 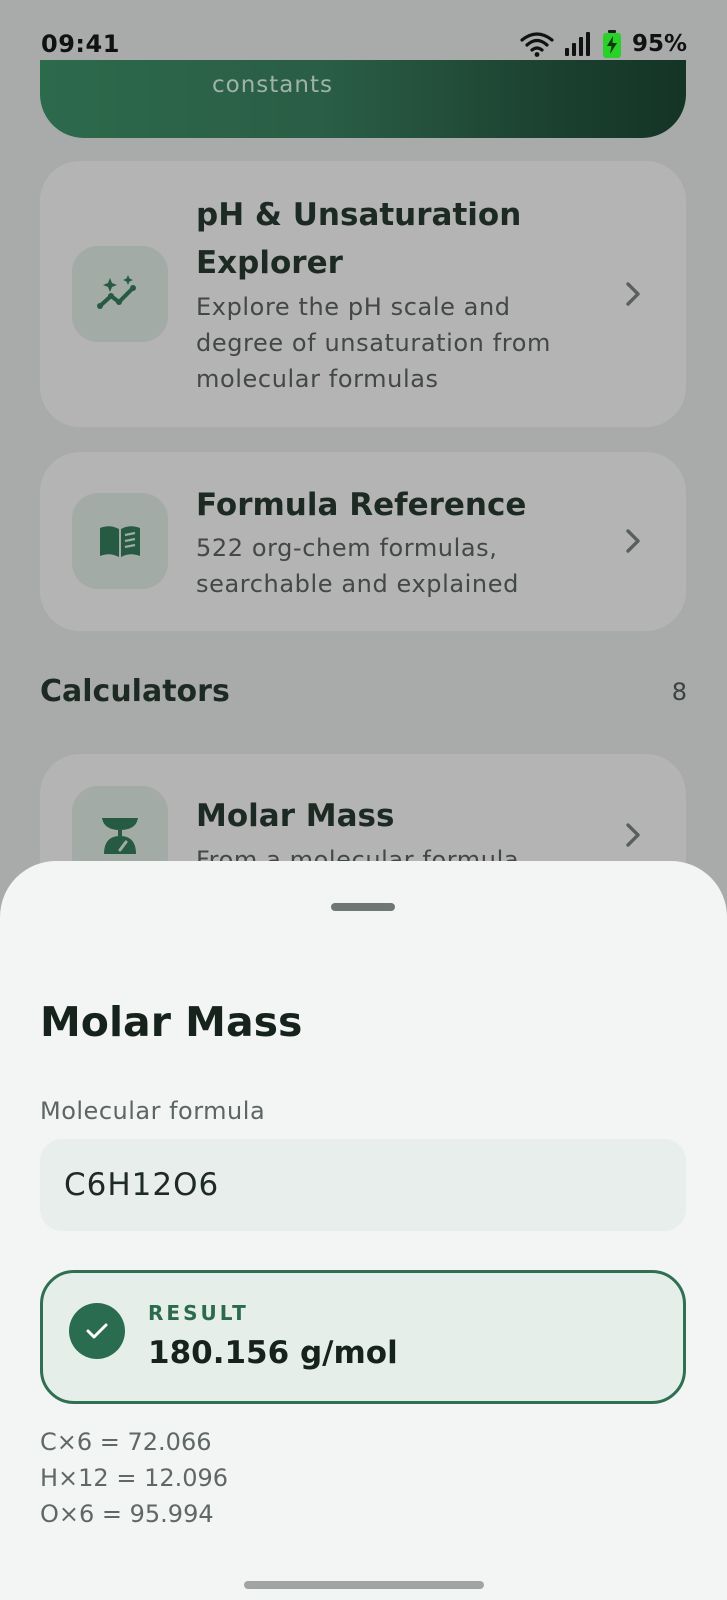 I want to click on breakdown-line: H×12 = 12.096, so click(x=134, y=1478).